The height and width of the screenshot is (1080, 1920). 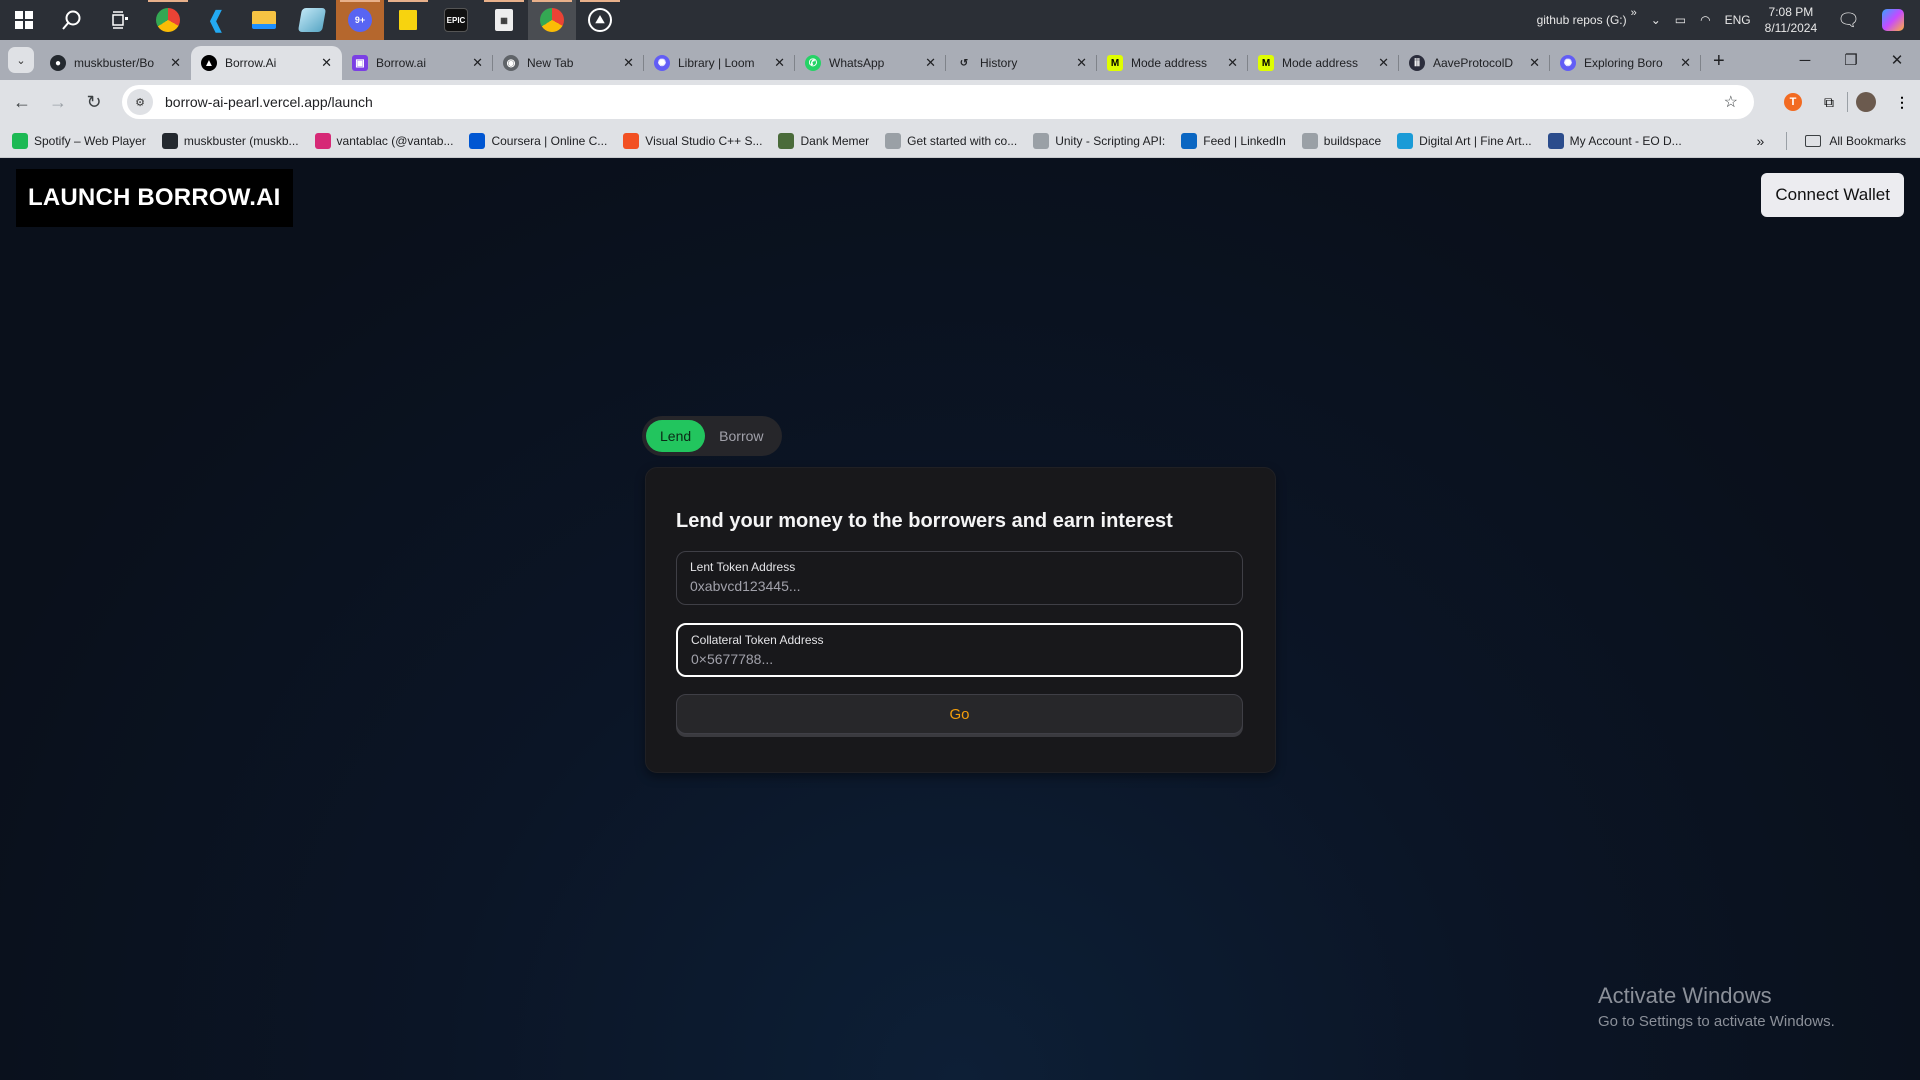 I want to click on drive-label: github repos (G:), so click(x=1582, y=20).